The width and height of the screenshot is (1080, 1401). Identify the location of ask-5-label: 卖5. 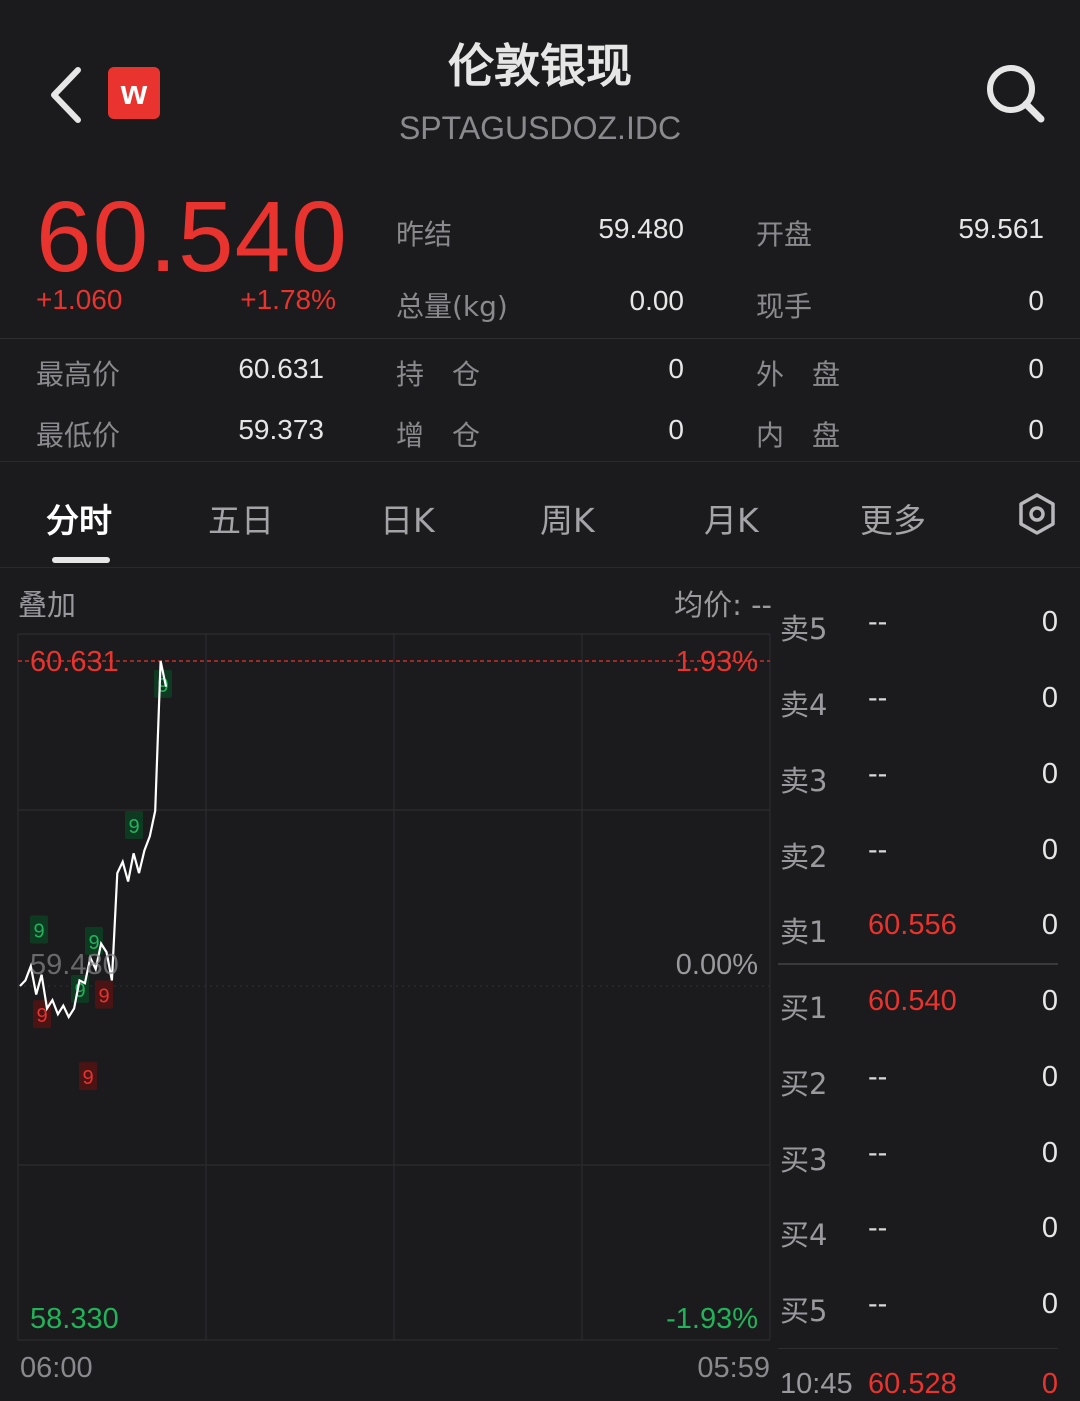
(804, 629).